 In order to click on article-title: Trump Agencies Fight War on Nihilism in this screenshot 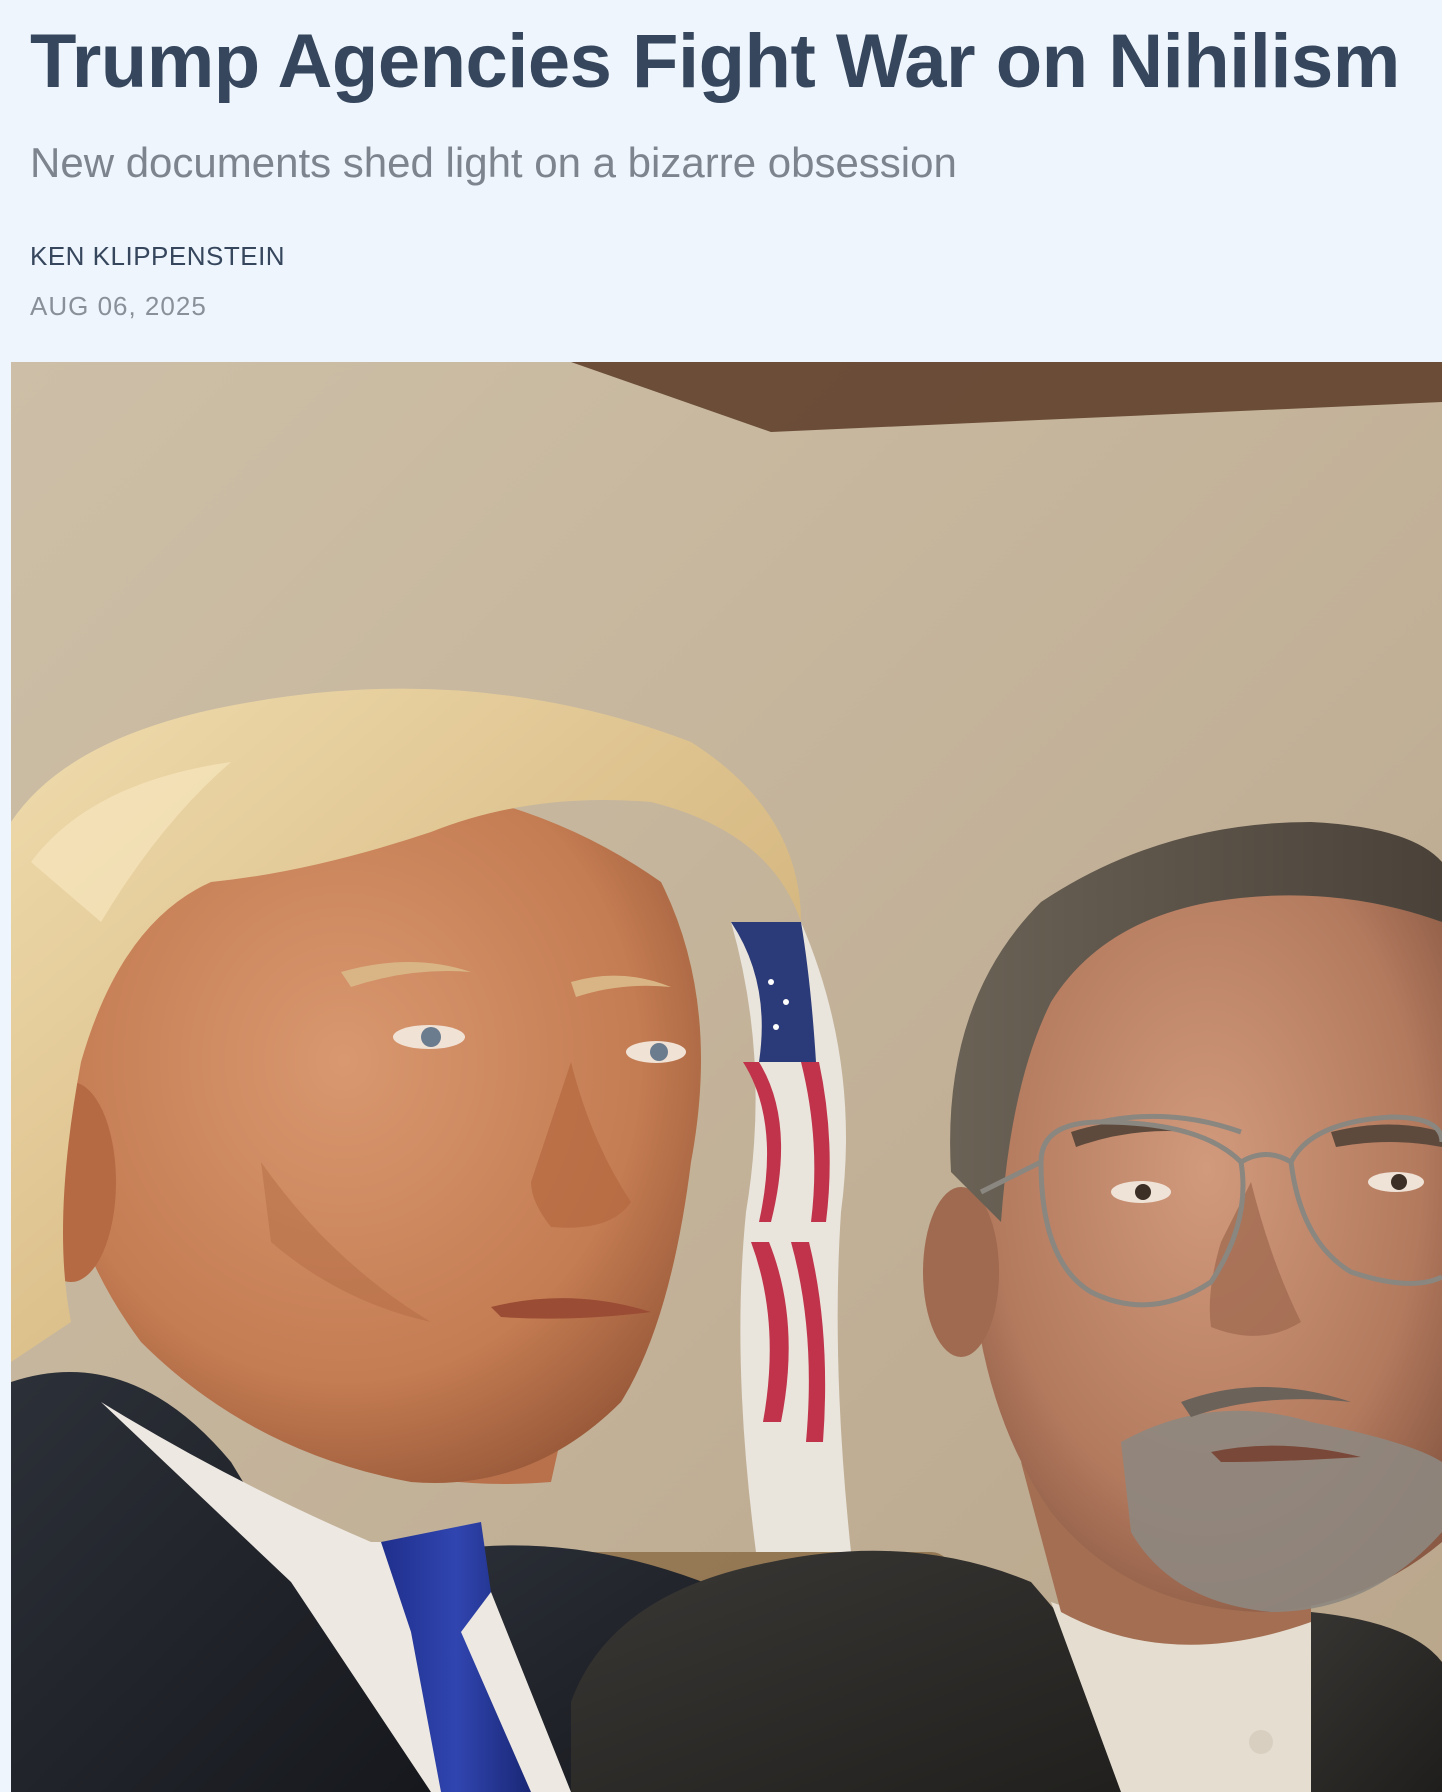, I will do `click(715, 61)`.